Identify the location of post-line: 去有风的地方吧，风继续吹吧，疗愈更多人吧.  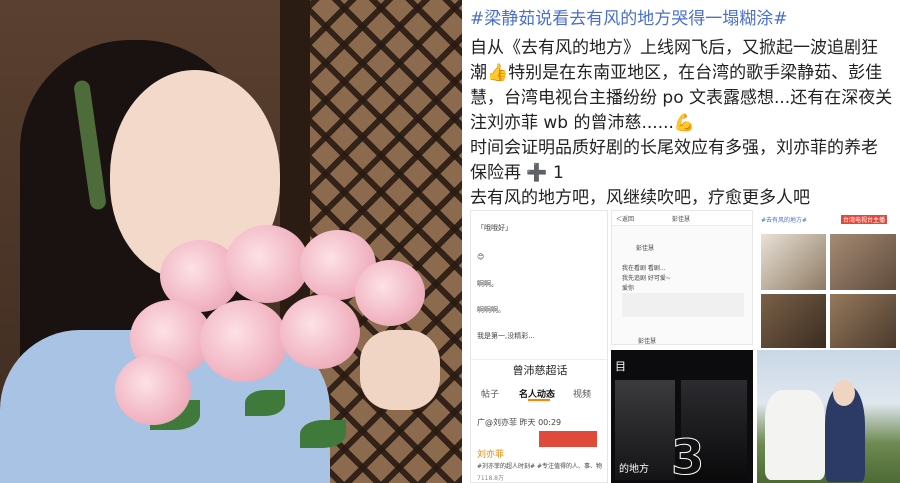
(640, 198).